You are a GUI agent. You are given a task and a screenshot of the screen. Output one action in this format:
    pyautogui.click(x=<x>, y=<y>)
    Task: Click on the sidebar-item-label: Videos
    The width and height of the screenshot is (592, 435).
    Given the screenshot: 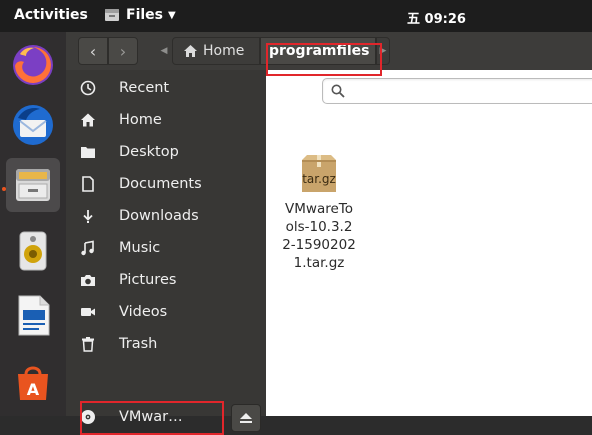 What is the action you would take?
    pyautogui.click(x=143, y=312)
    